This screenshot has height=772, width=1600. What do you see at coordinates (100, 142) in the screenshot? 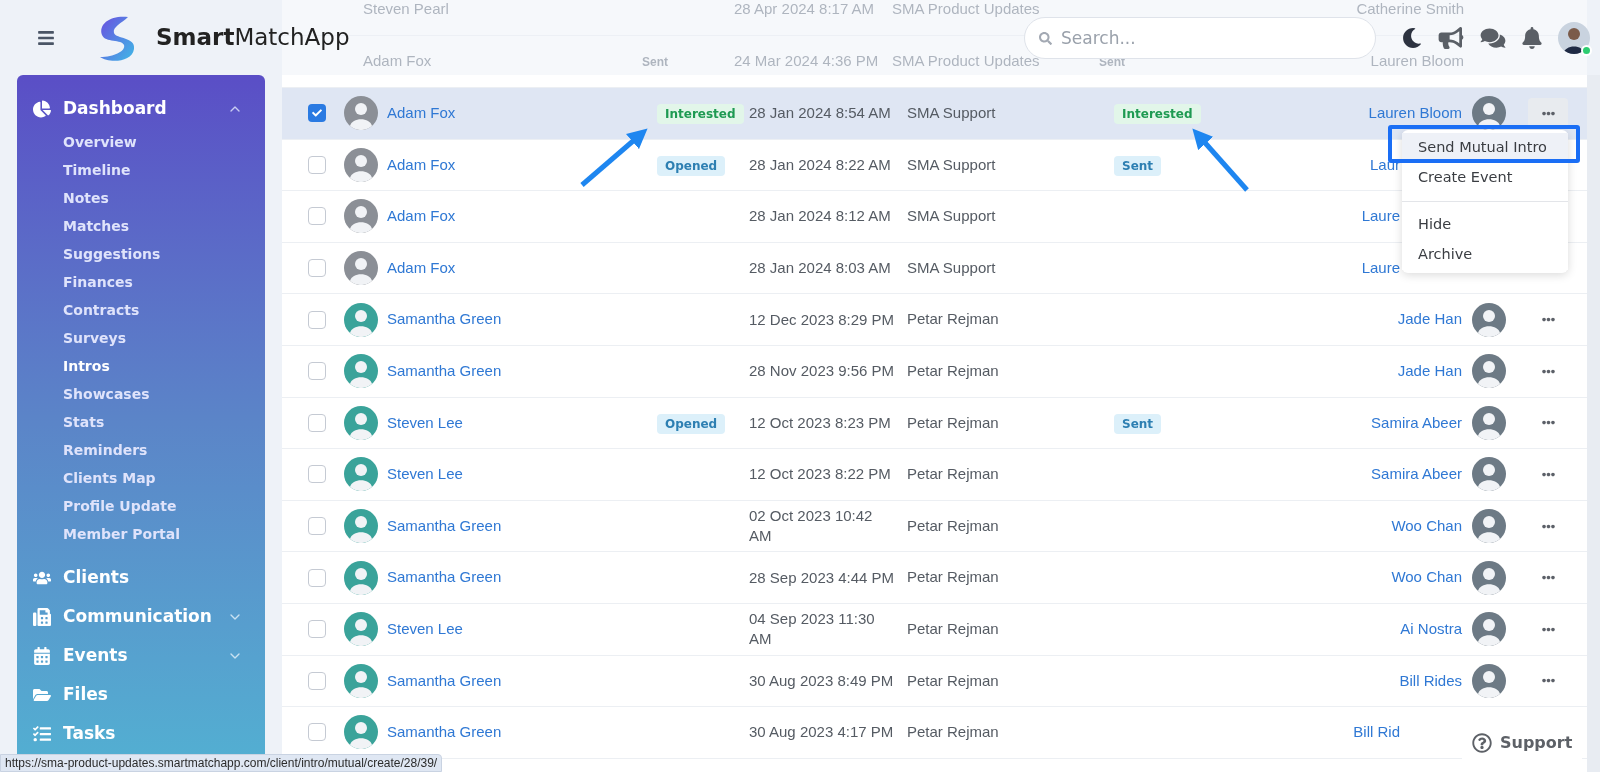
I see `sidebar-link: Overview` at bounding box center [100, 142].